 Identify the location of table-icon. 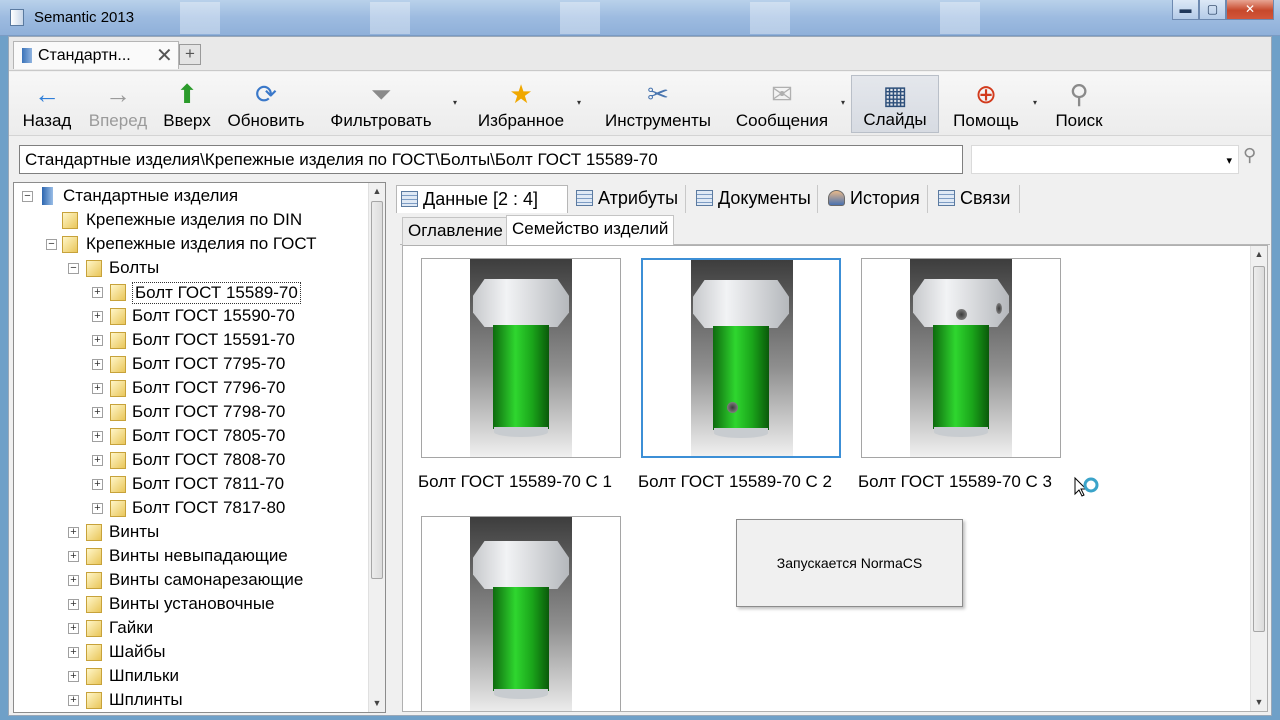
(584, 198).